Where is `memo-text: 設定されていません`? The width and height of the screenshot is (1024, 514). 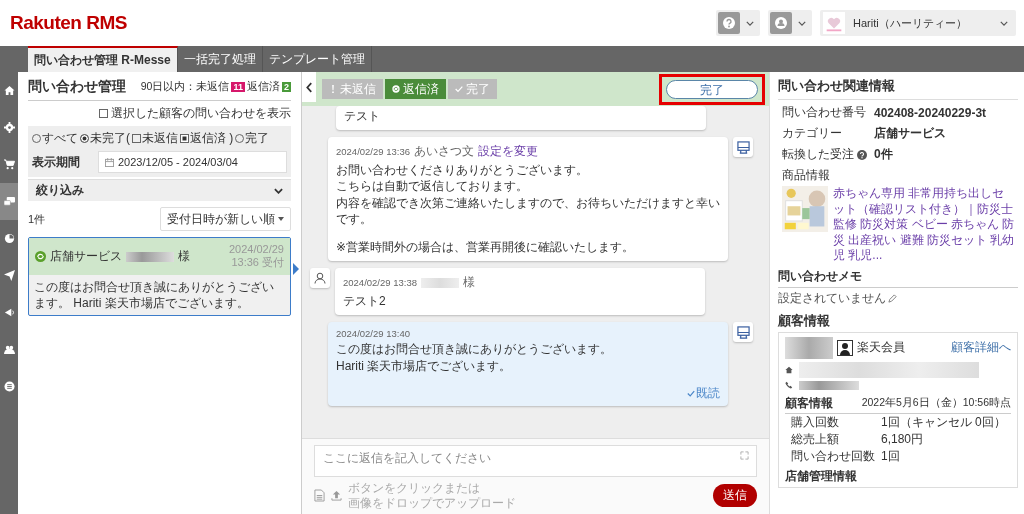
memo-text: 設定されていません is located at coordinates (832, 298).